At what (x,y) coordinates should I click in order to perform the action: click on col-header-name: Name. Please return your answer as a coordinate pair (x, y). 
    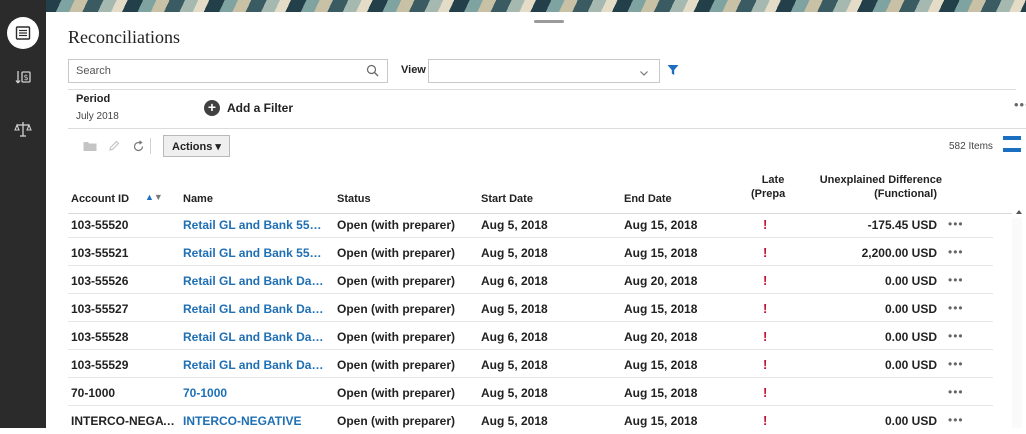
    Looking at the image, I should click on (198, 199).